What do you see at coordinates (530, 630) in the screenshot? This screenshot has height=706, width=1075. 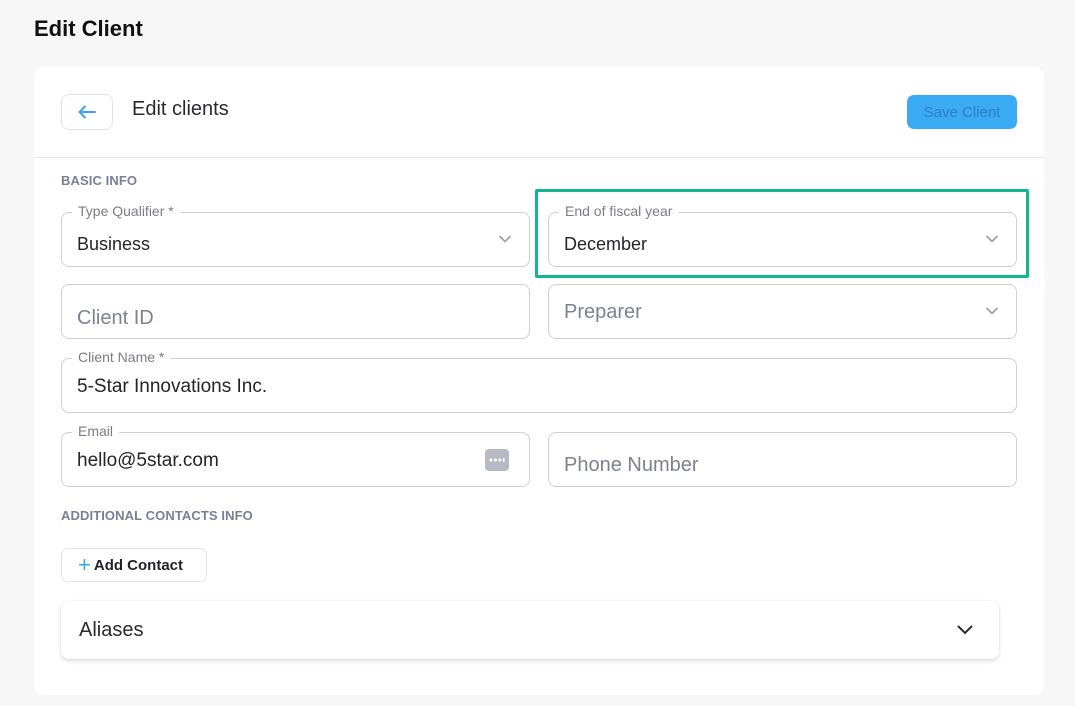 I see `aliases-accordion: Aliases` at bounding box center [530, 630].